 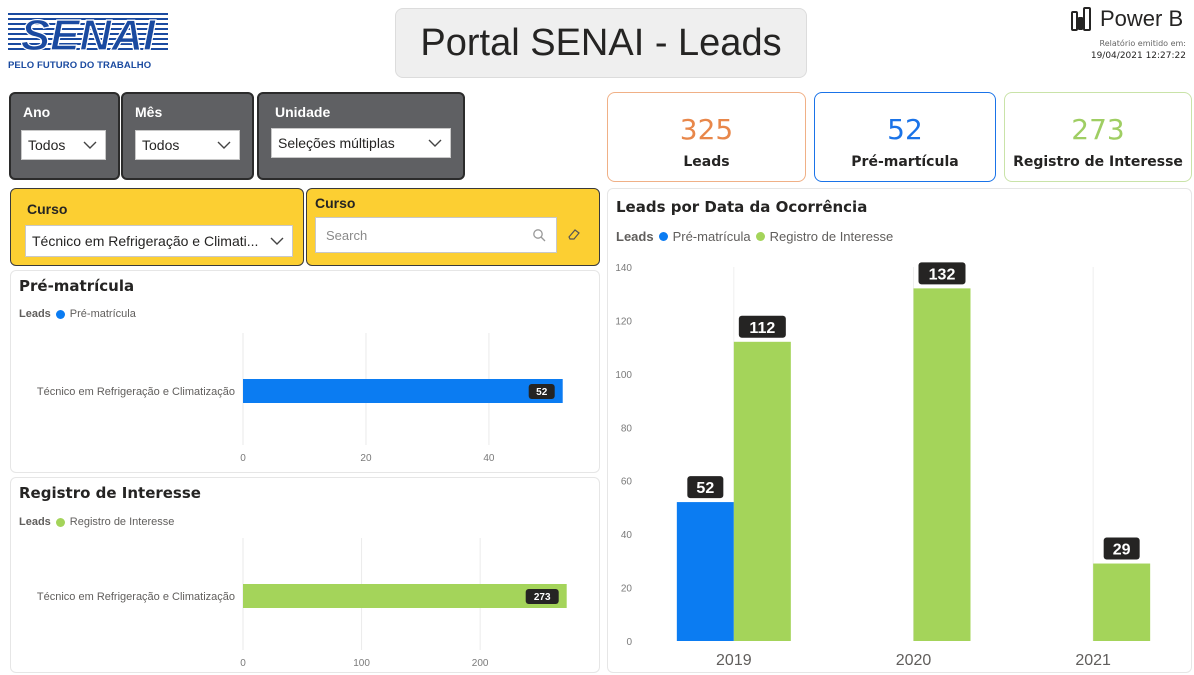 I want to click on senai-logo-wordmark: SENAI, so click(x=88, y=33).